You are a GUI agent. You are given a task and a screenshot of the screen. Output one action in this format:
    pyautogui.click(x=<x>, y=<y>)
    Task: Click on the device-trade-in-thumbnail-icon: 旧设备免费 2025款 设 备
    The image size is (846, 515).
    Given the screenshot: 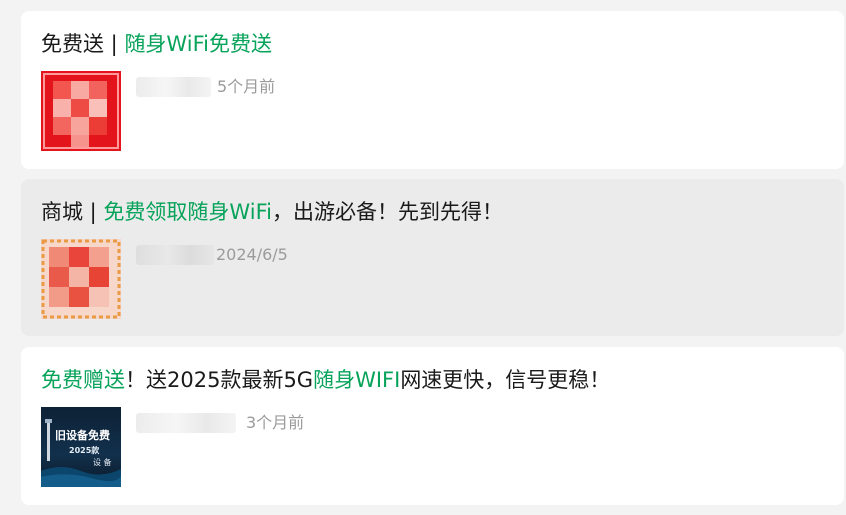 What is the action you would take?
    pyautogui.click(x=81, y=447)
    